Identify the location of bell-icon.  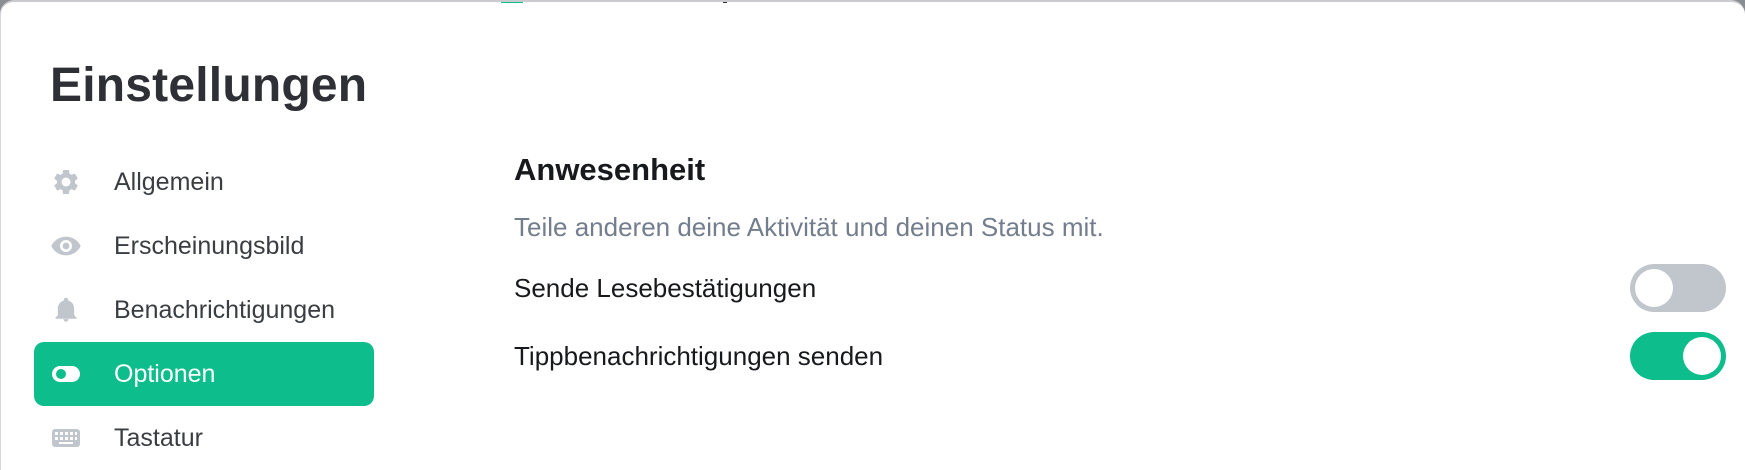
(66, 310).